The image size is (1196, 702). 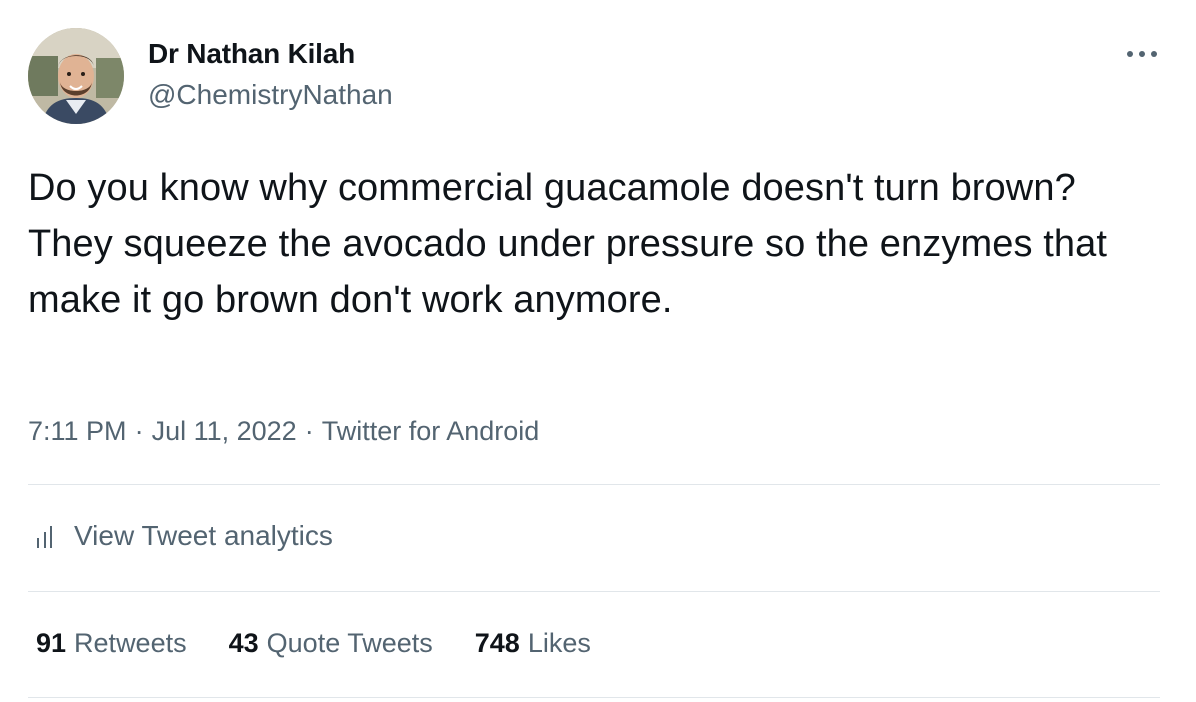 I want to click on retweets-stat: 91 Retweets, so click(x=111, y=643).